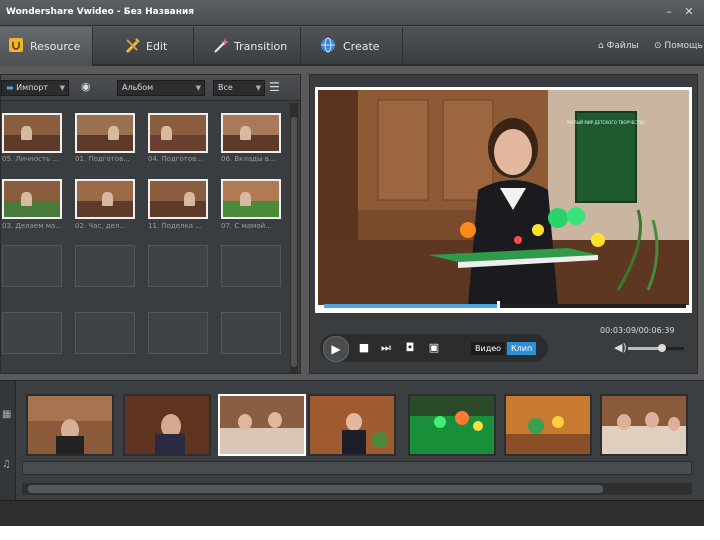  What do you see at coordinates (100, 12) in the screenshot?
I see `window-title: Wondershare Vwideo - Без Названия` at bounding box center [100, 12].